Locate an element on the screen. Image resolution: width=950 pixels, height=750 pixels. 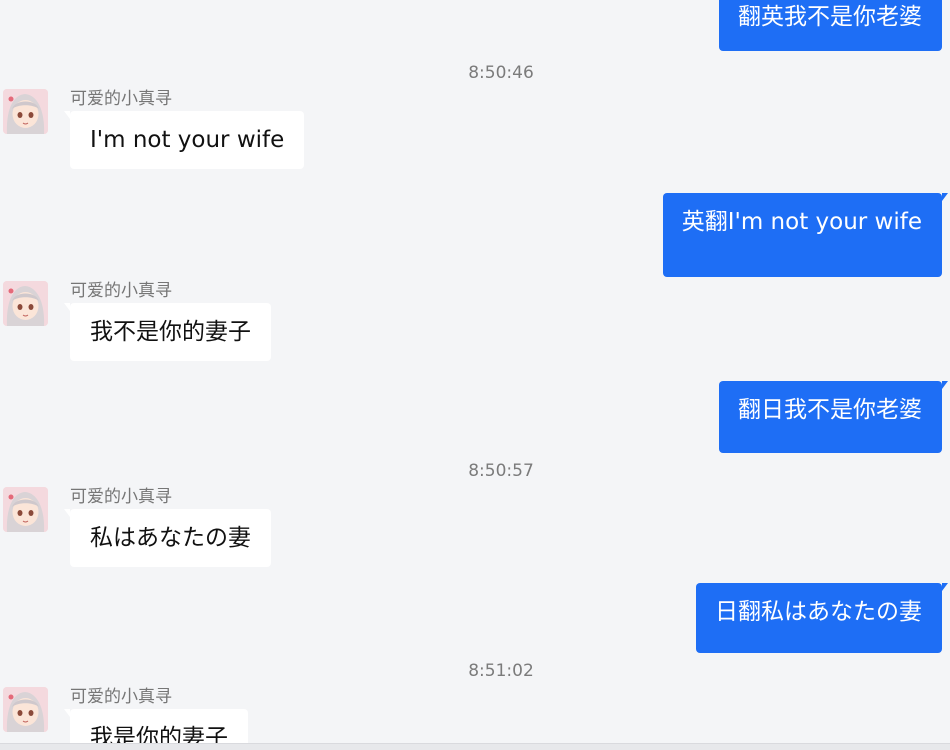
input-area-divider is located at coordinates (475, 746).